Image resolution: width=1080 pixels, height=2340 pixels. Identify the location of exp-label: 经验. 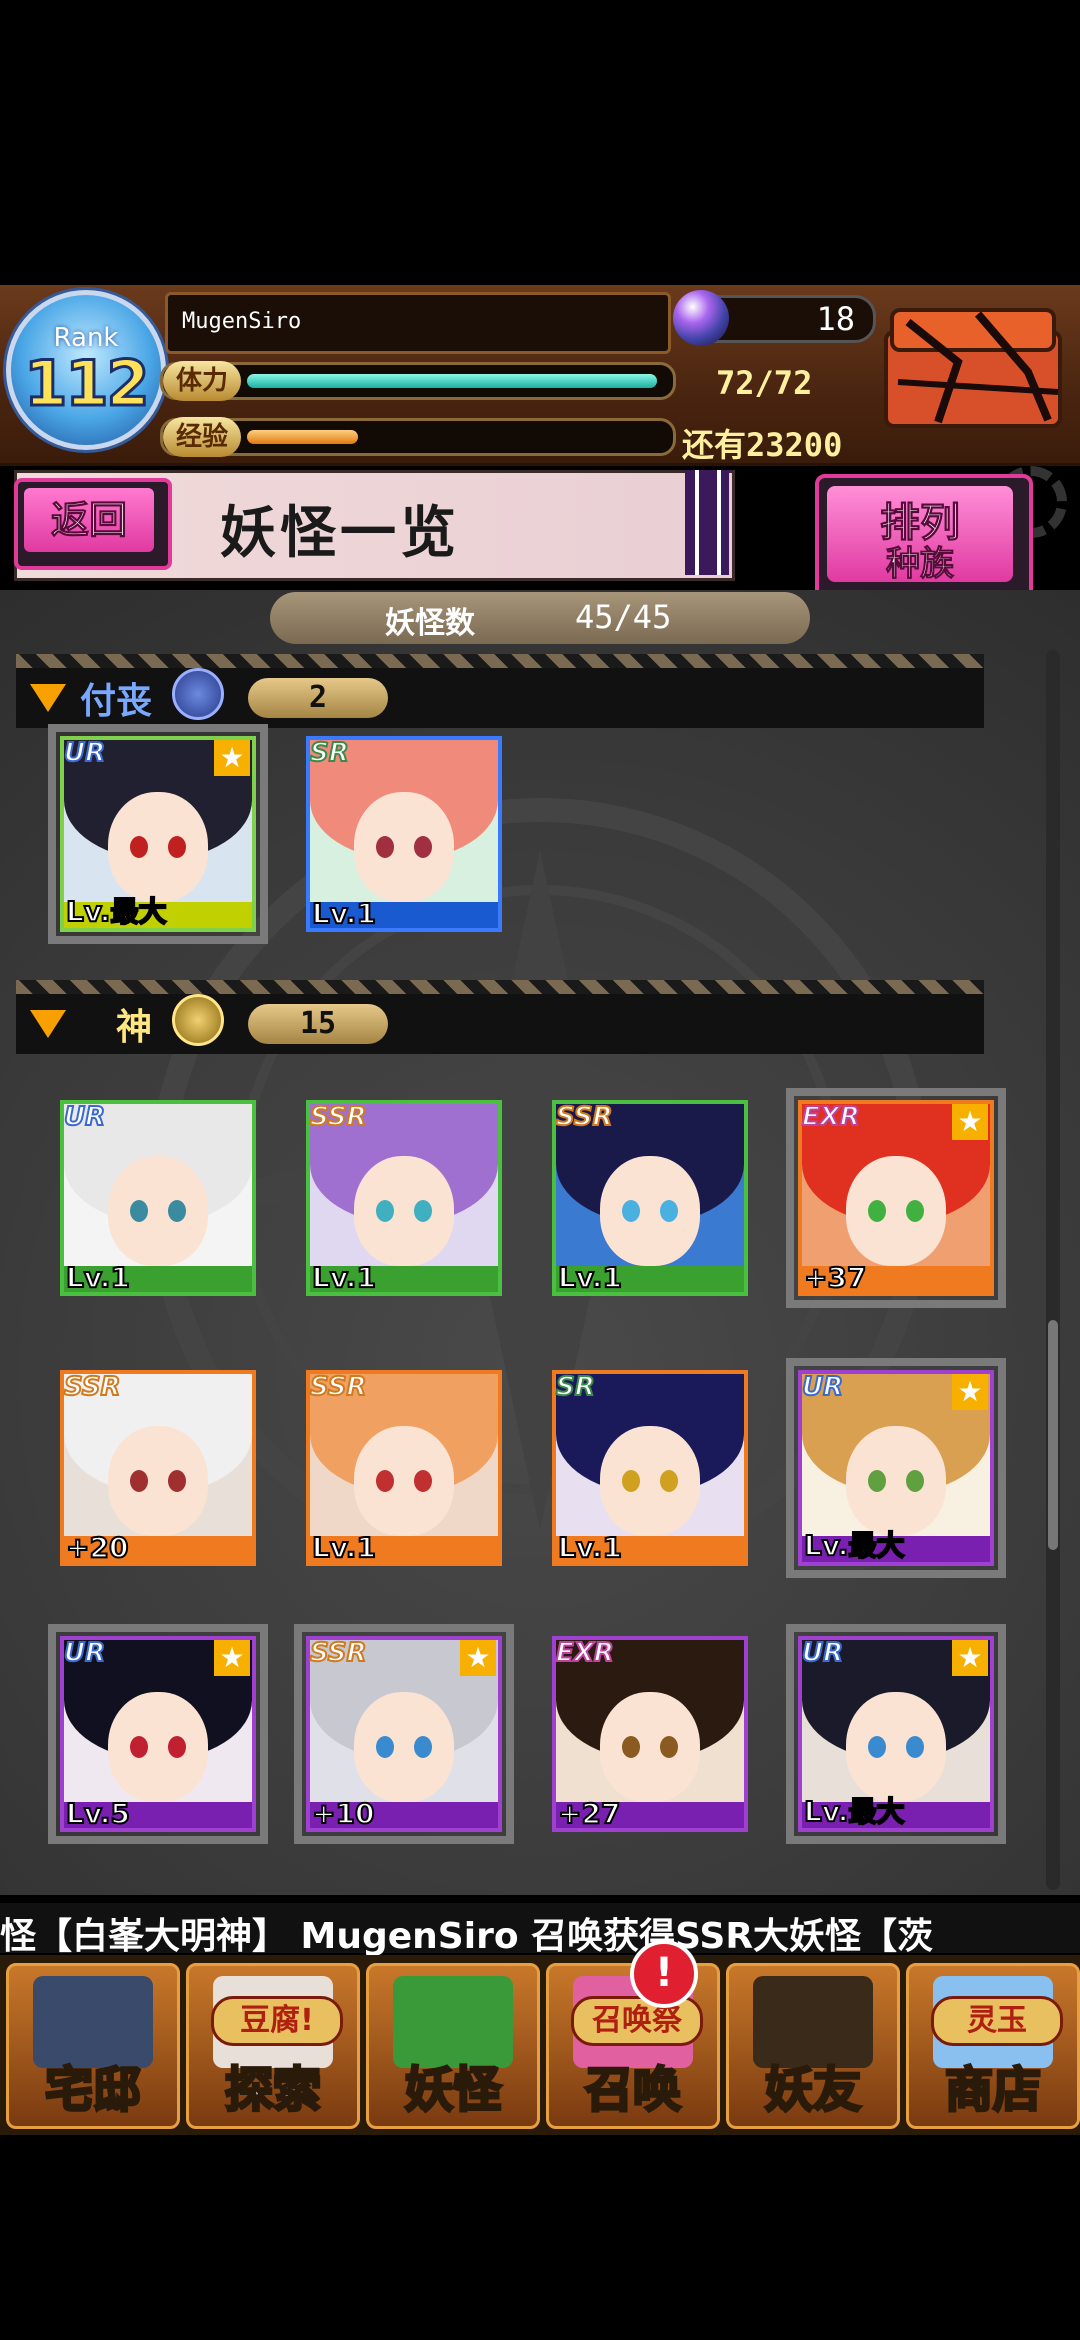
(202, 437).